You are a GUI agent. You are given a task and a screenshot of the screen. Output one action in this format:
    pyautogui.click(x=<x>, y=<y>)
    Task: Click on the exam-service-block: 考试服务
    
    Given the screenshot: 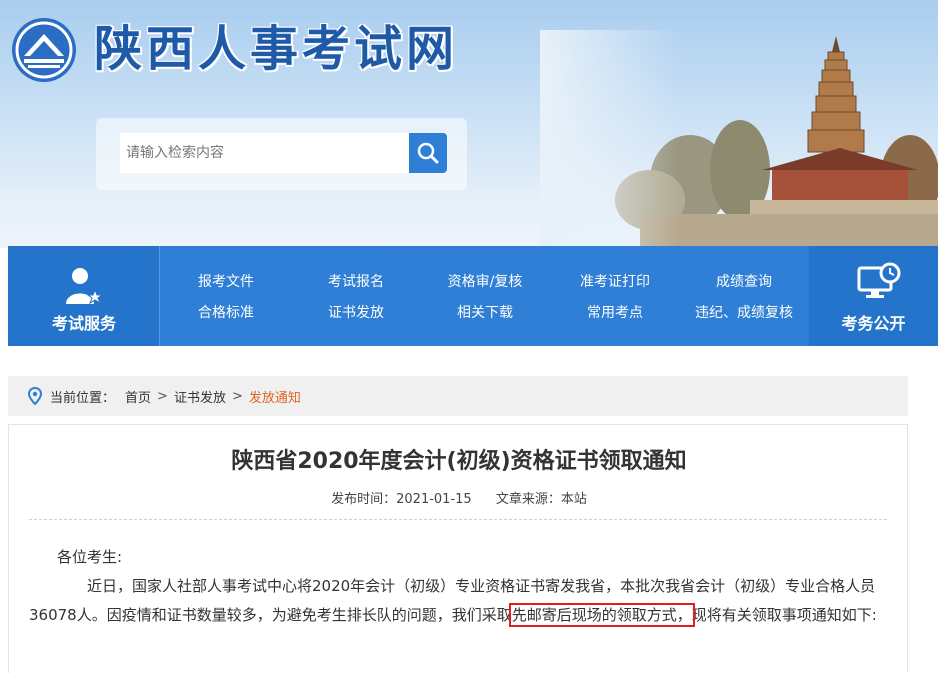 What is the action you would take?
    pyautogui.click(x=84, y=296)
    